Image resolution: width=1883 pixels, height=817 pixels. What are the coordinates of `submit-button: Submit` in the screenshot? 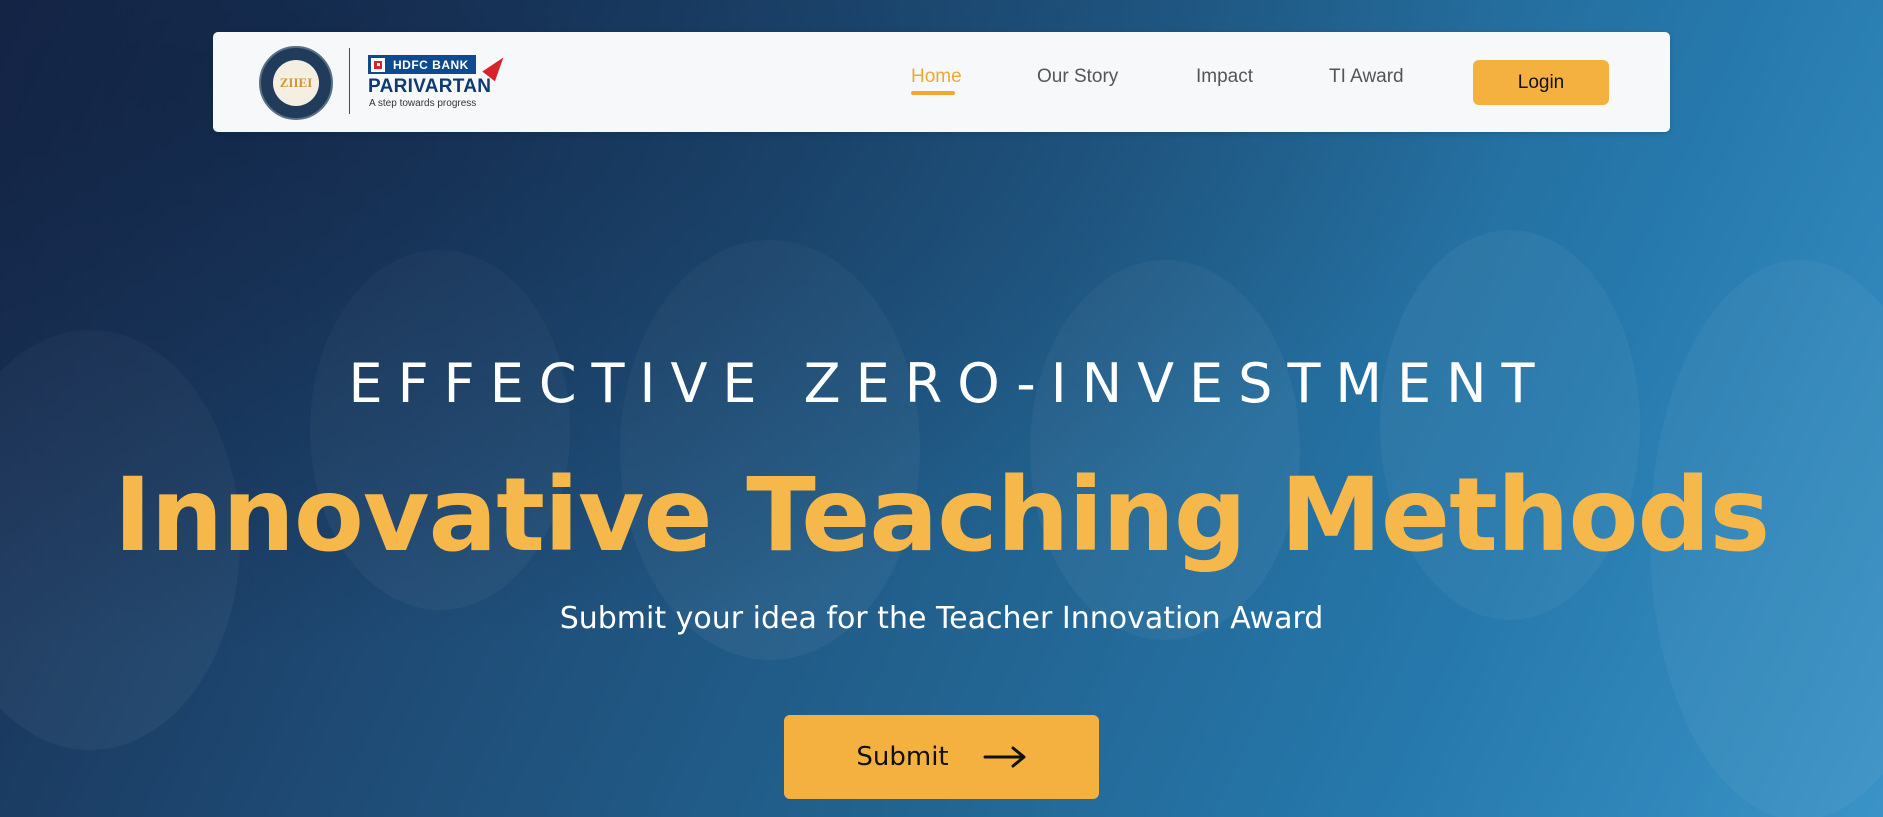 It's located at (941, 757).